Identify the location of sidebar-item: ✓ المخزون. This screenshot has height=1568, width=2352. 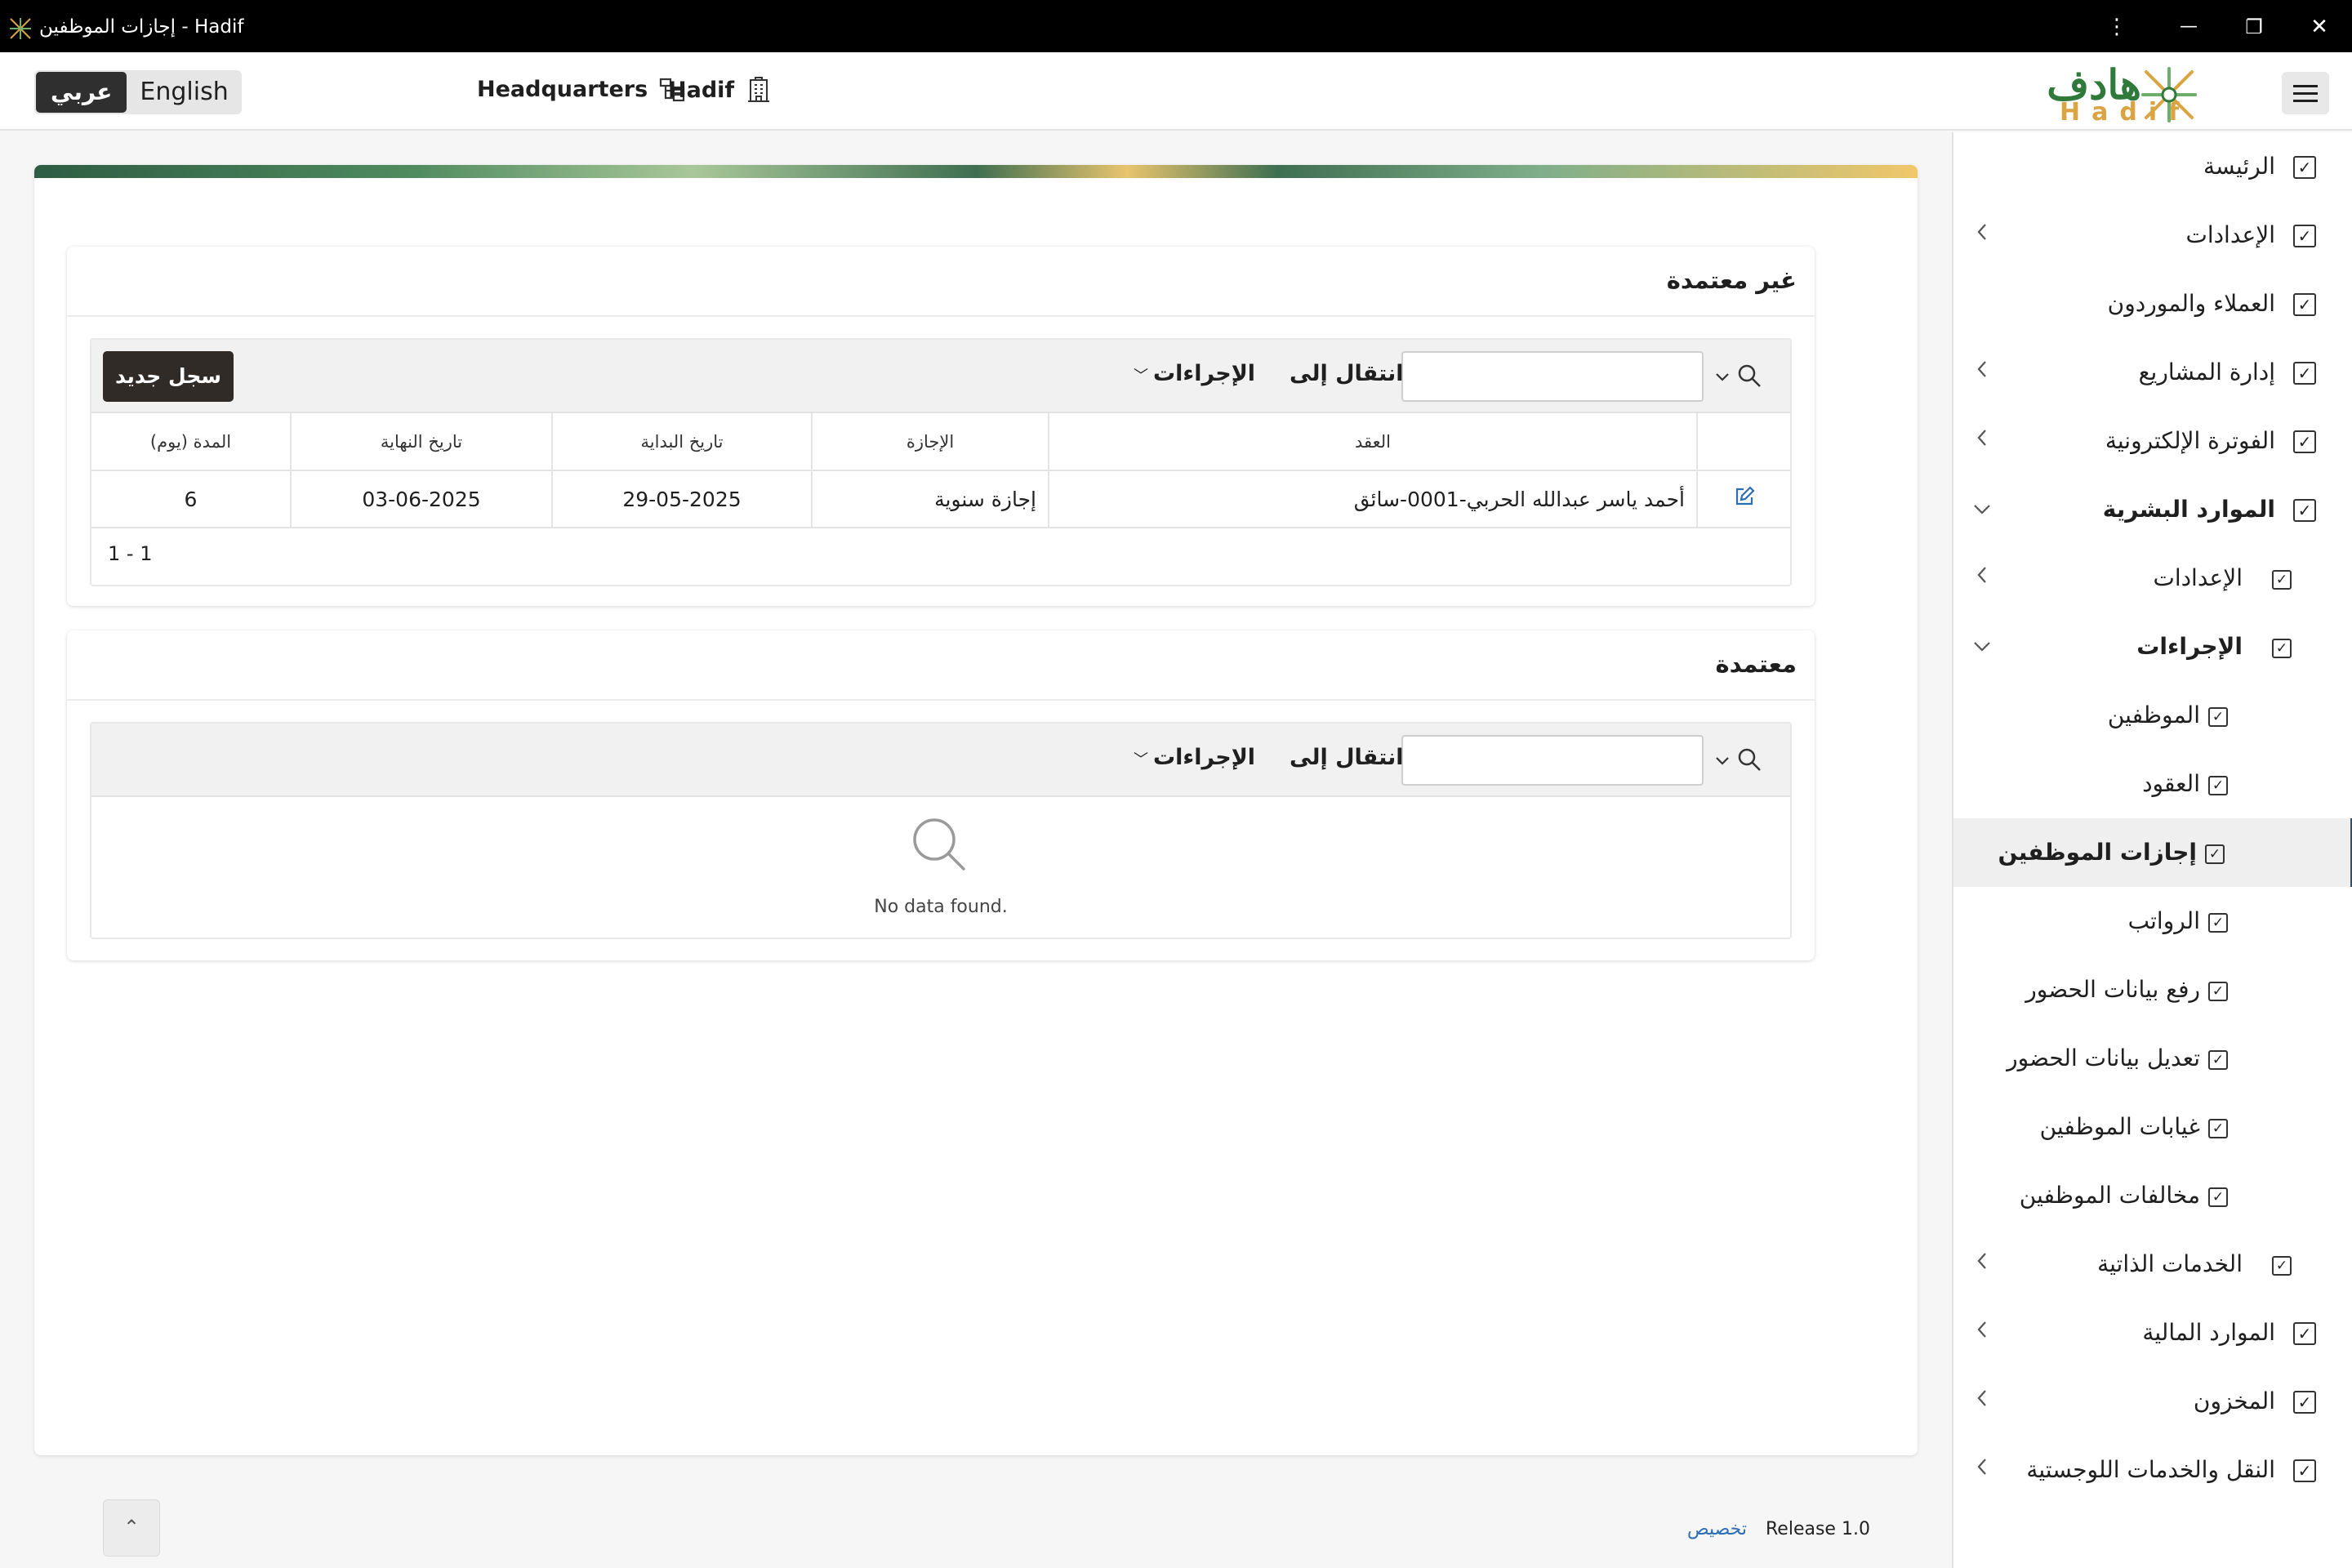
(2152, 1401).